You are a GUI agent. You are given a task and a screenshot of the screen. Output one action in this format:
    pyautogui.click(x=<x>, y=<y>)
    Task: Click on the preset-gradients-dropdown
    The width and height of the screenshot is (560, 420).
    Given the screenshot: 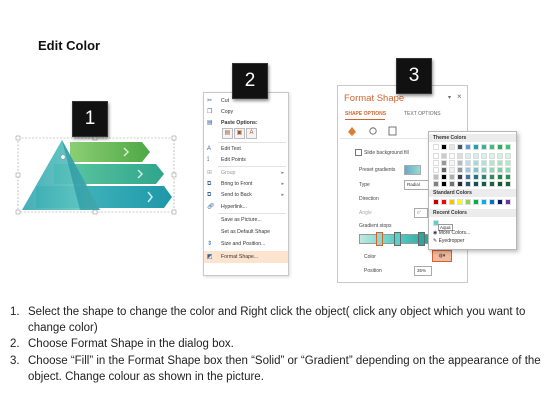 What is the action you would take?
    pyautogui.click(x=412, y=170)
    